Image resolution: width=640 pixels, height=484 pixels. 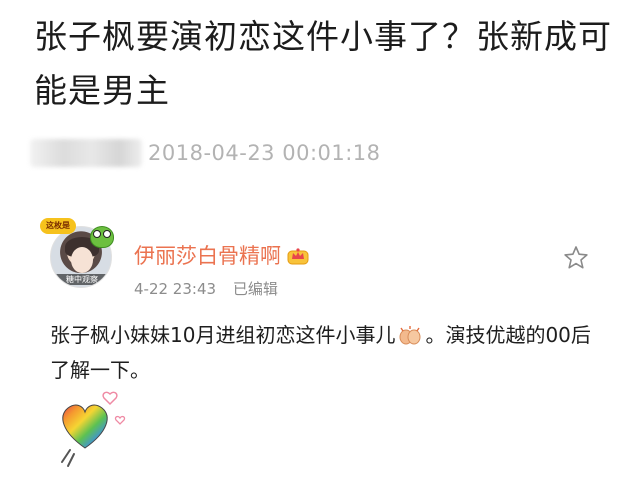 I want to click on rainbow-heart-sticker, so click(x=92, y=429).